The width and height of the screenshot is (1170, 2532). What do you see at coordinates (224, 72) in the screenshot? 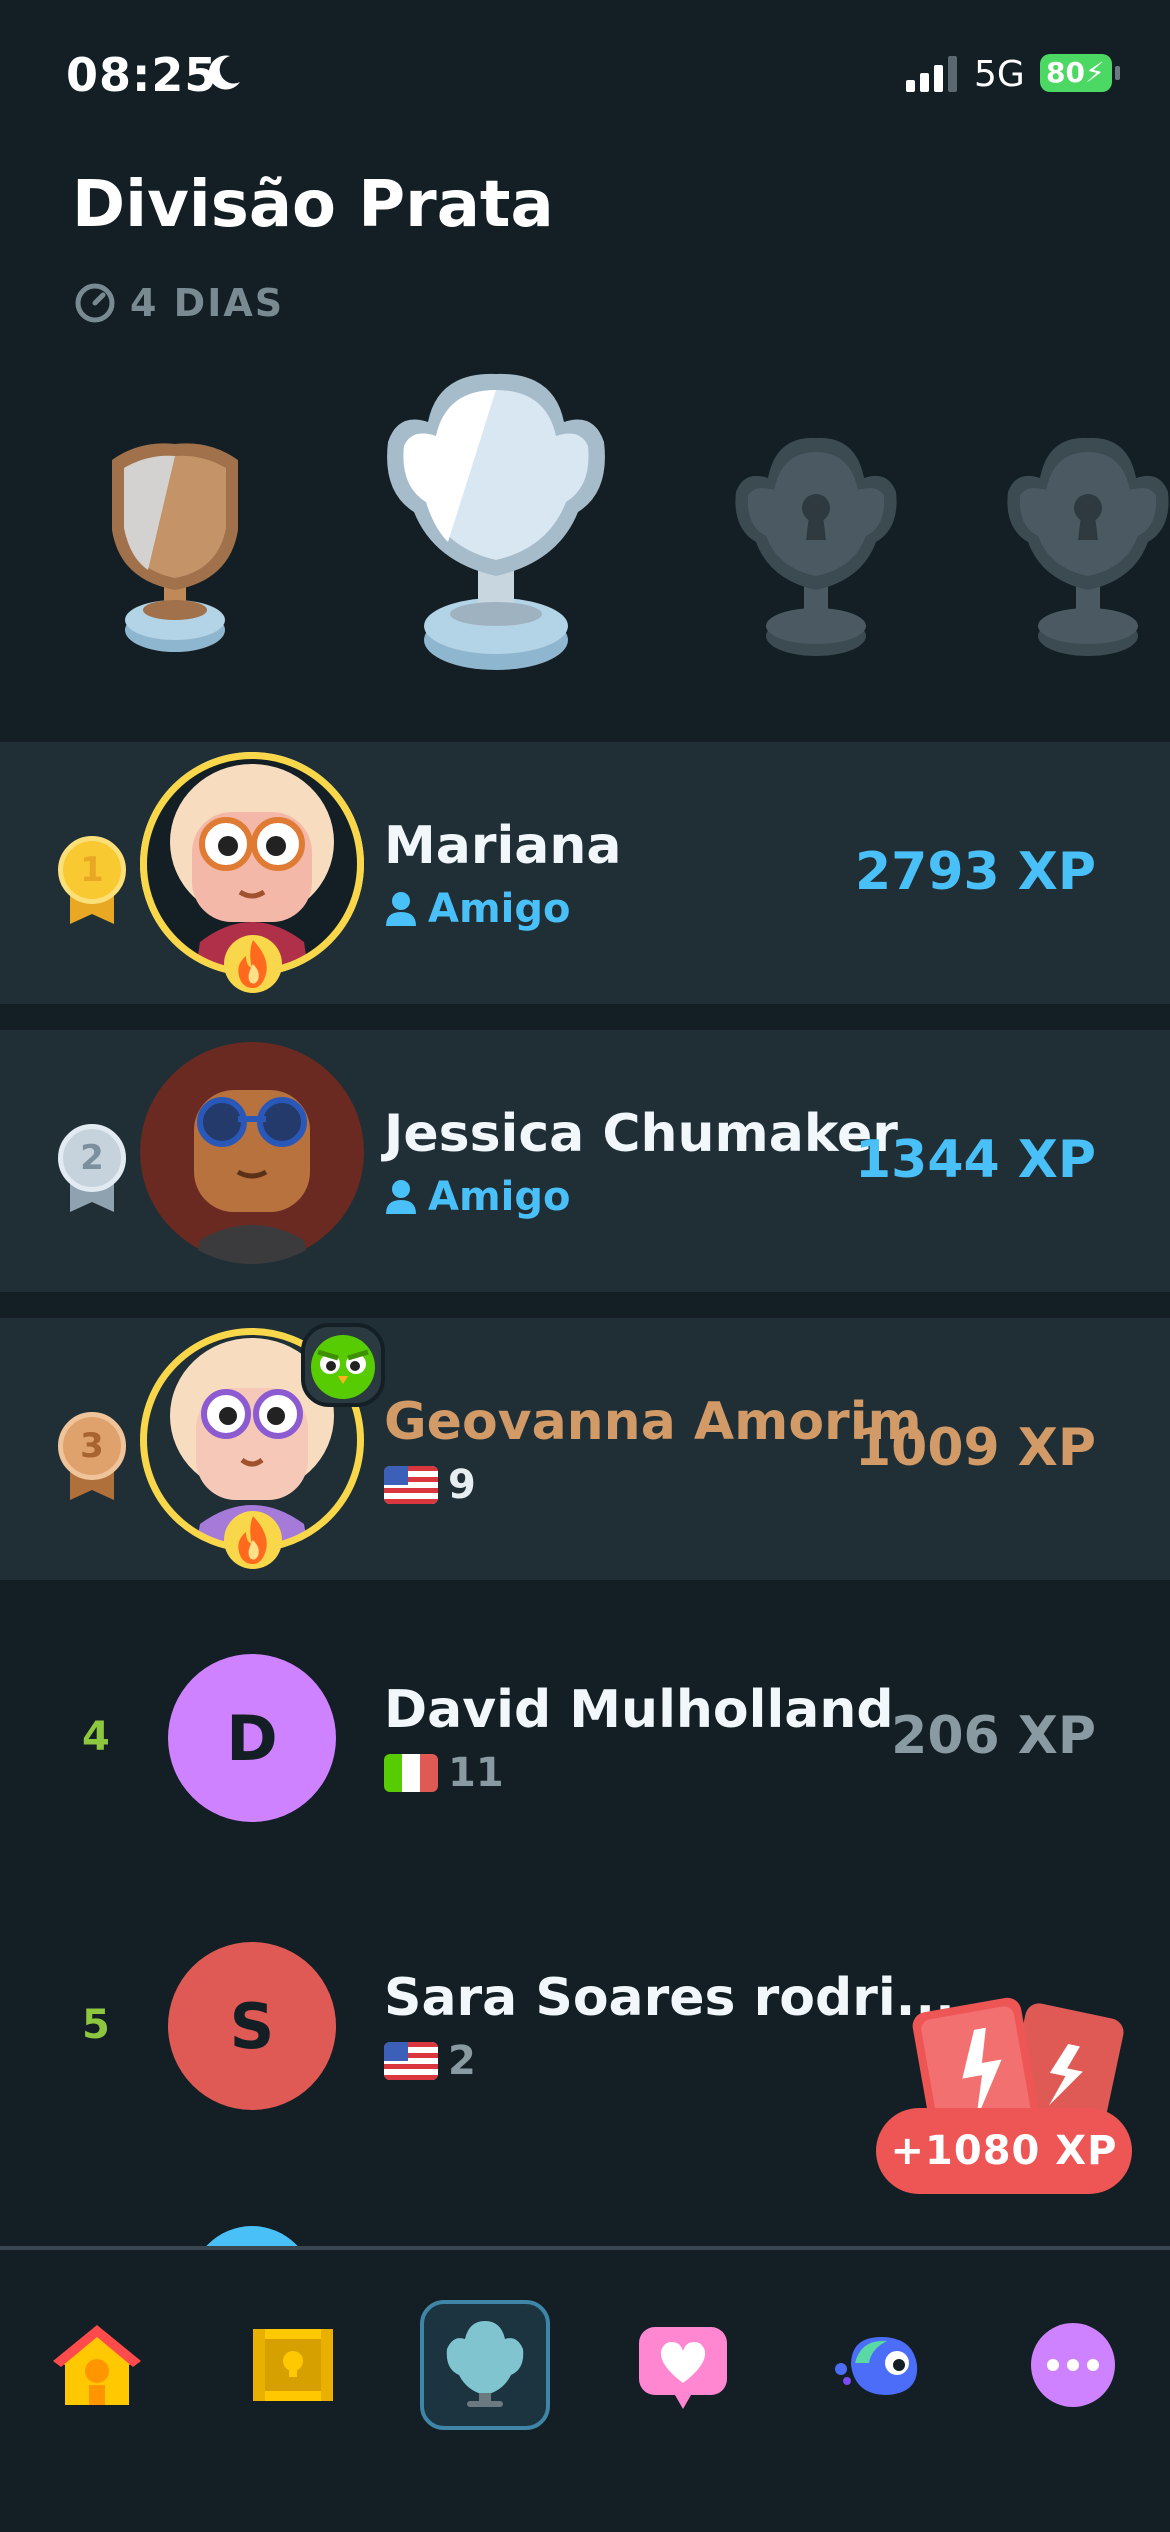
I see `moon-icon` at bounding box center [224, 72].